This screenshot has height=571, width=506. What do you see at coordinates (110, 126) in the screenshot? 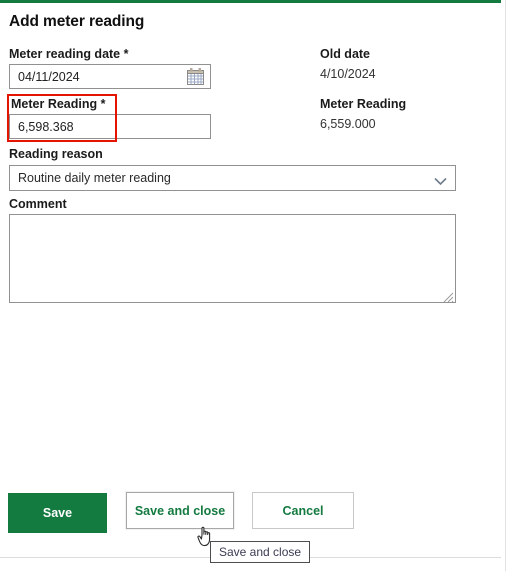
I see `meter-reading-input` at bounding box center [110, 126].